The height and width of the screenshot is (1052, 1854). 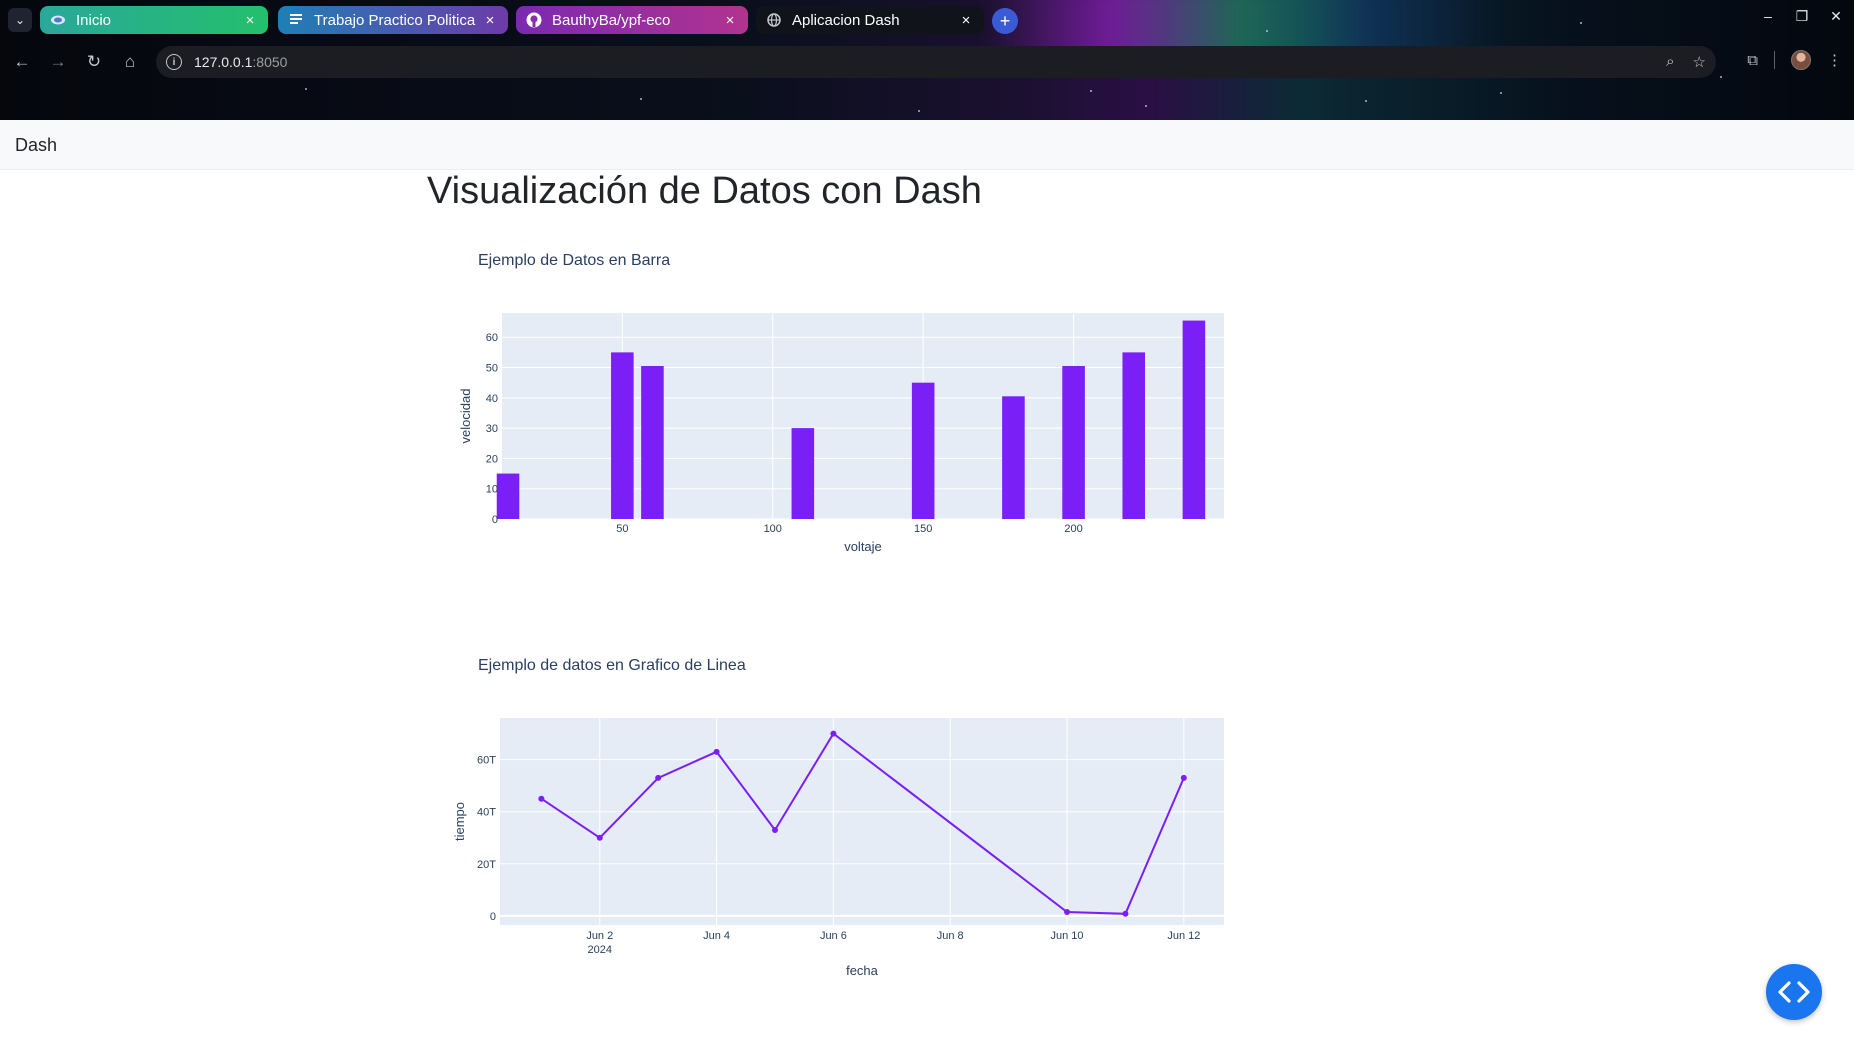 What do you see at coordinates (1752, 60) in the screenshot?
I see `extensions-icon: ⧉` at bounding box center [1752, 60].